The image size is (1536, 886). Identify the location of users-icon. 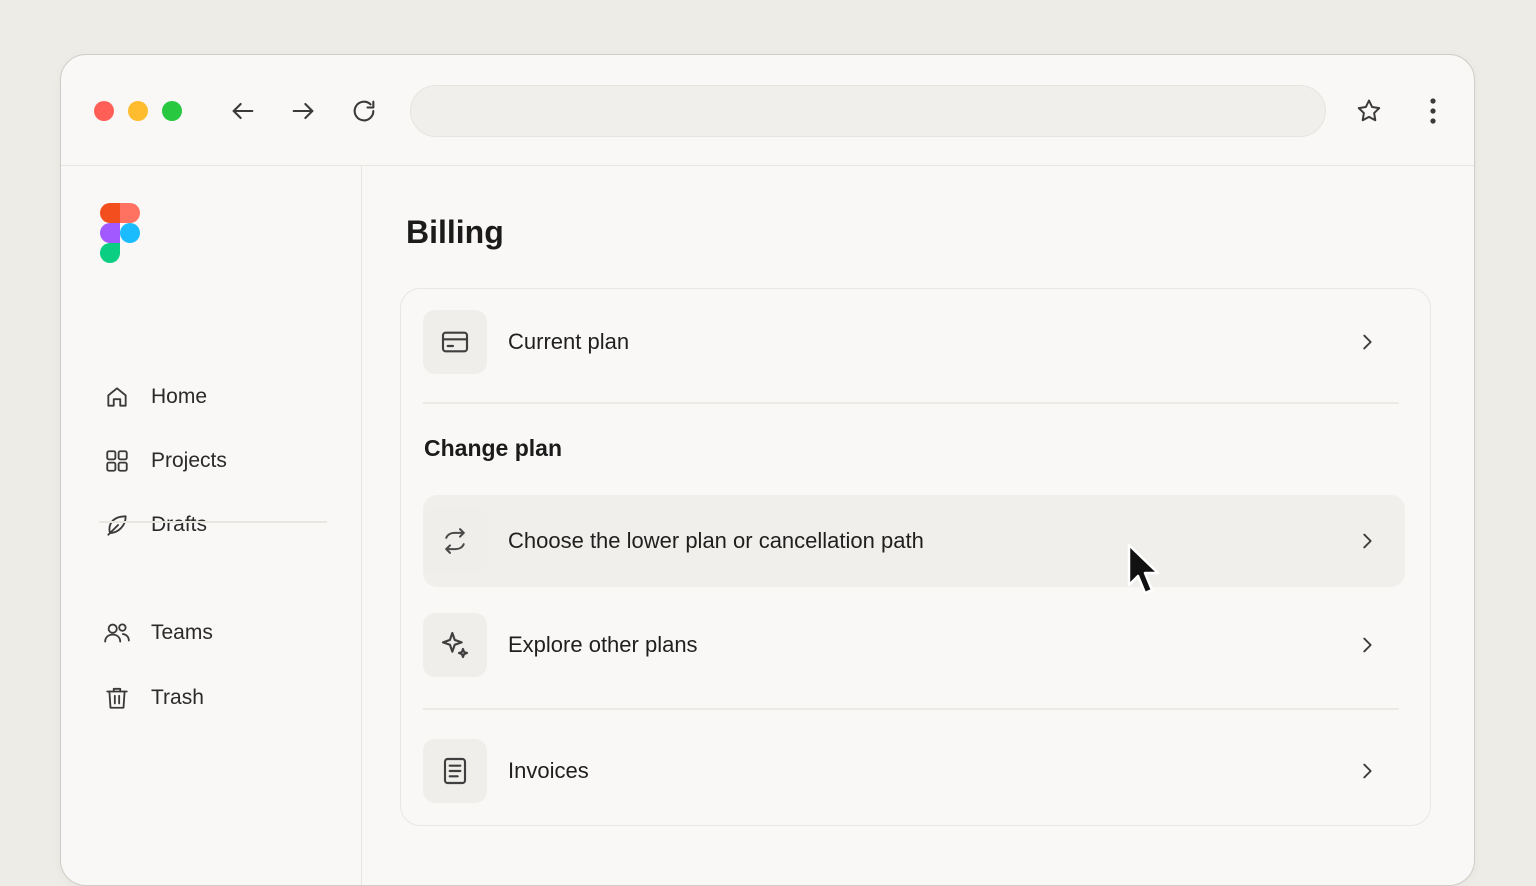
(117, 633).